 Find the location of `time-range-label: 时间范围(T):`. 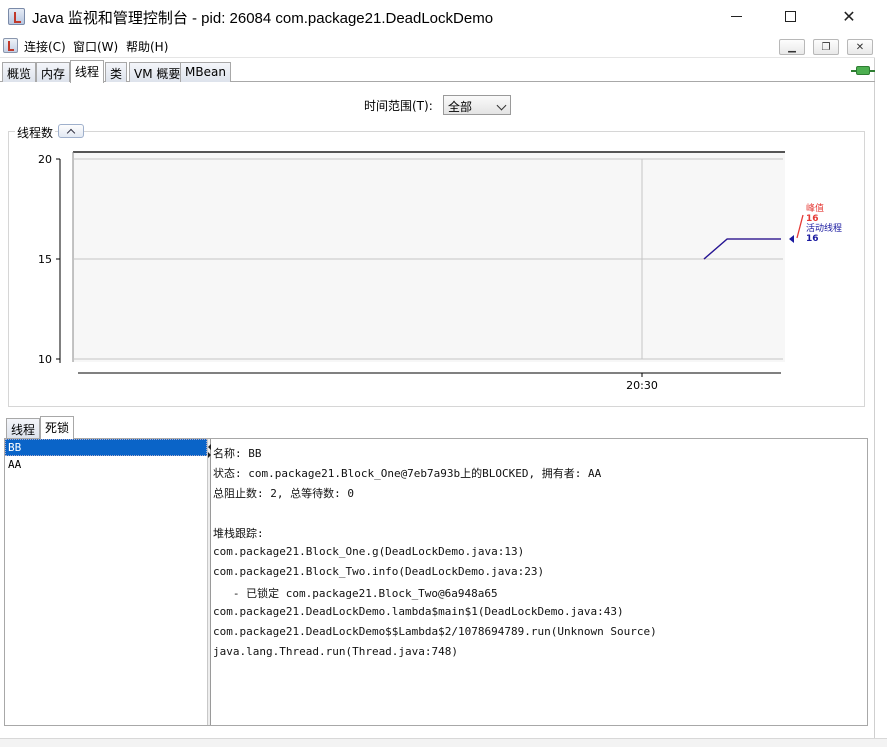

time-range-label: 时间范围(T): is located at coordinates (398, 106).